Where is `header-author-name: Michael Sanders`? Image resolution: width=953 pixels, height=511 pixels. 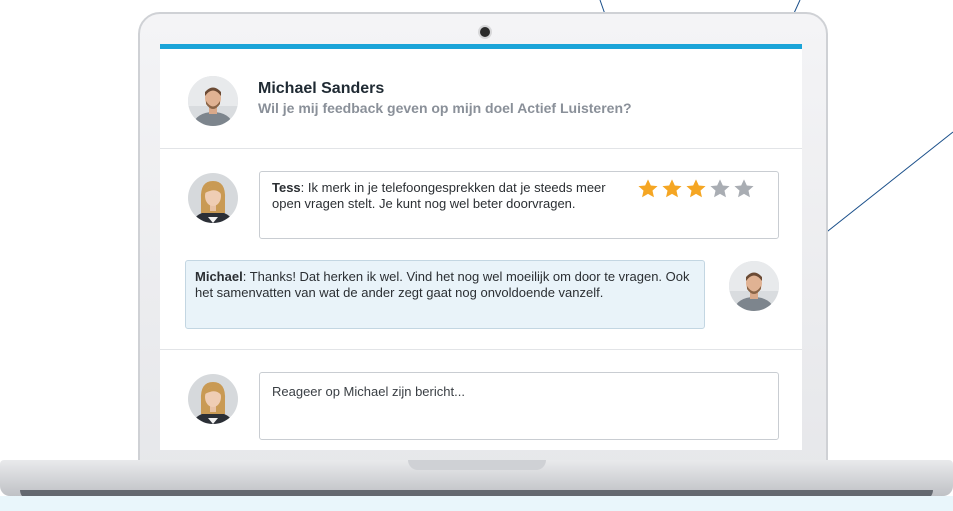
header-author-name: Michael Sanders is located at coordinates (321, 88).